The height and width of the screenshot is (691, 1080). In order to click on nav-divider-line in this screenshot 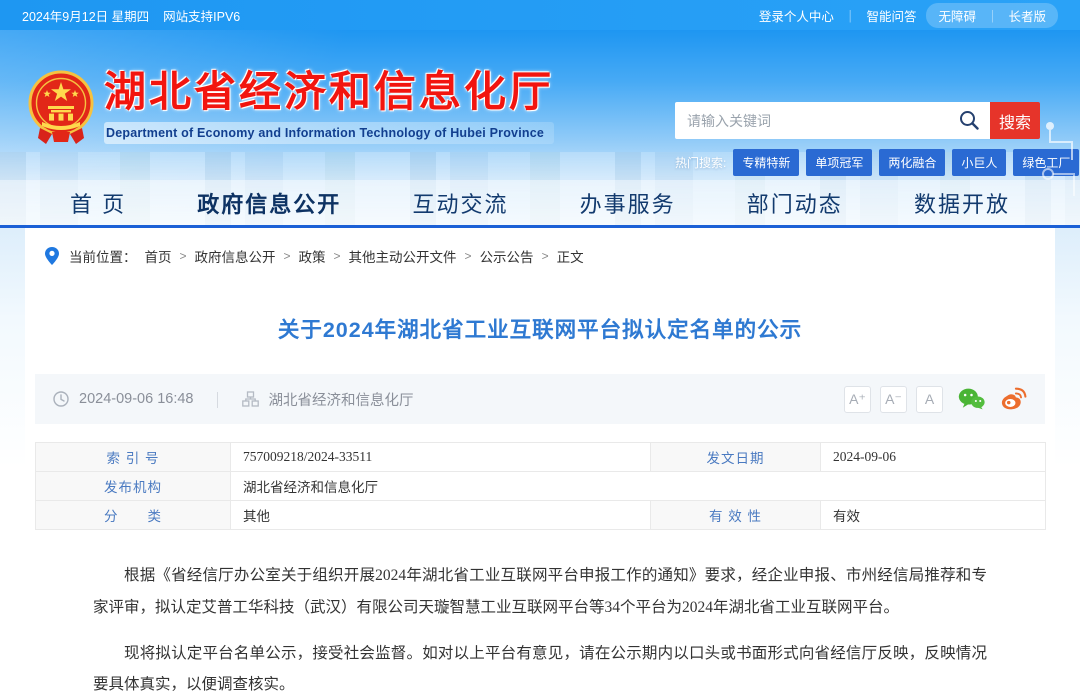, I will do `click(540, 226)`.